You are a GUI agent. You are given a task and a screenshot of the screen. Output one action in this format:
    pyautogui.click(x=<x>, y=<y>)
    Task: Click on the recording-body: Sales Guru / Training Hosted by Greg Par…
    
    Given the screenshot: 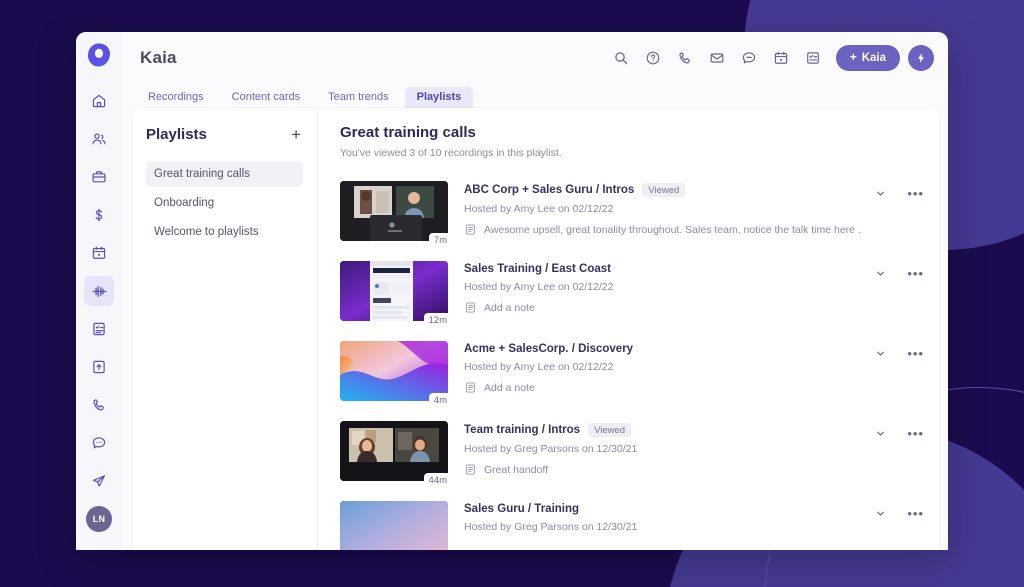 What is the action you would take?
    pyautogui.click(x=663, y=517)
    